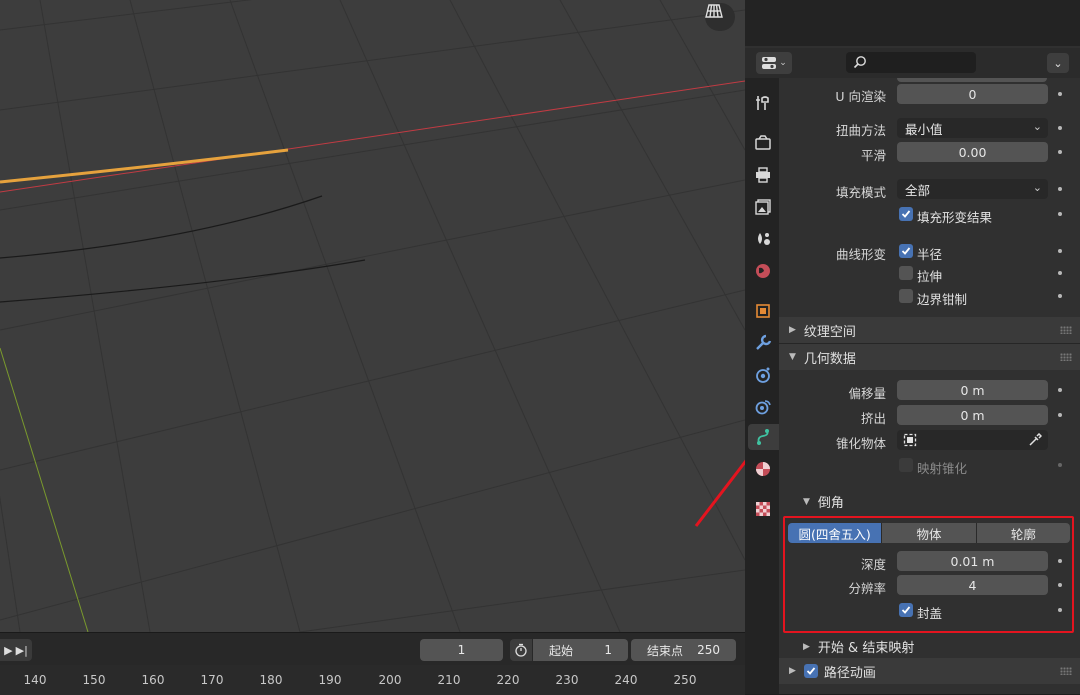 The image size is (1080, 695). Describe the element at coordinates (873, 155) in the screenshot. I see `smooth-label: 平滑` at that location.